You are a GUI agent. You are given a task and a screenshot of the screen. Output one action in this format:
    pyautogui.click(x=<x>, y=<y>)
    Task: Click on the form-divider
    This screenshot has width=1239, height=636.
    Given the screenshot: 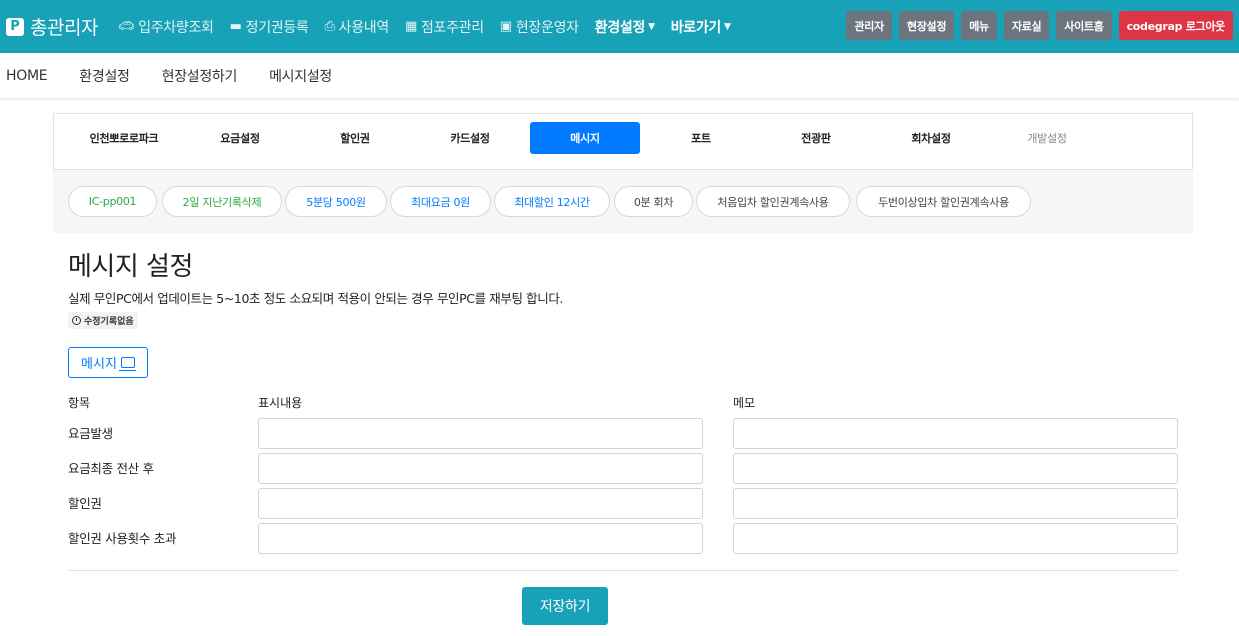 What is the action you would take?
    pyautogui.click(x=623, y=570)
    